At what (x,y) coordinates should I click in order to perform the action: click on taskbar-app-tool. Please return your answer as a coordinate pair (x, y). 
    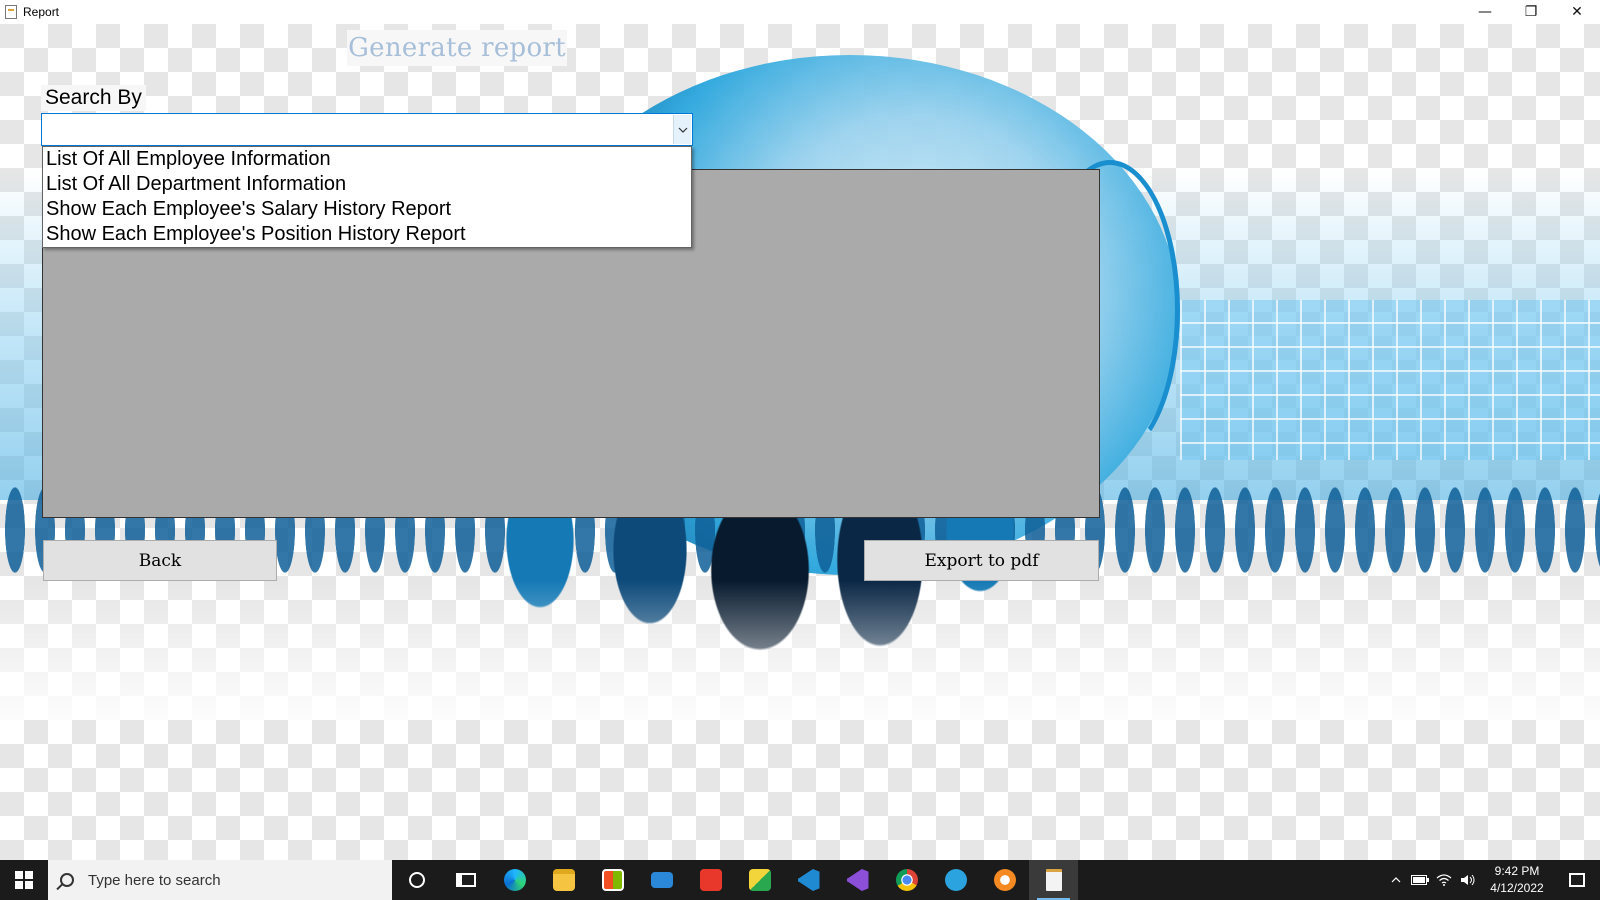
    Looking at the image, I should click on (759, 880).